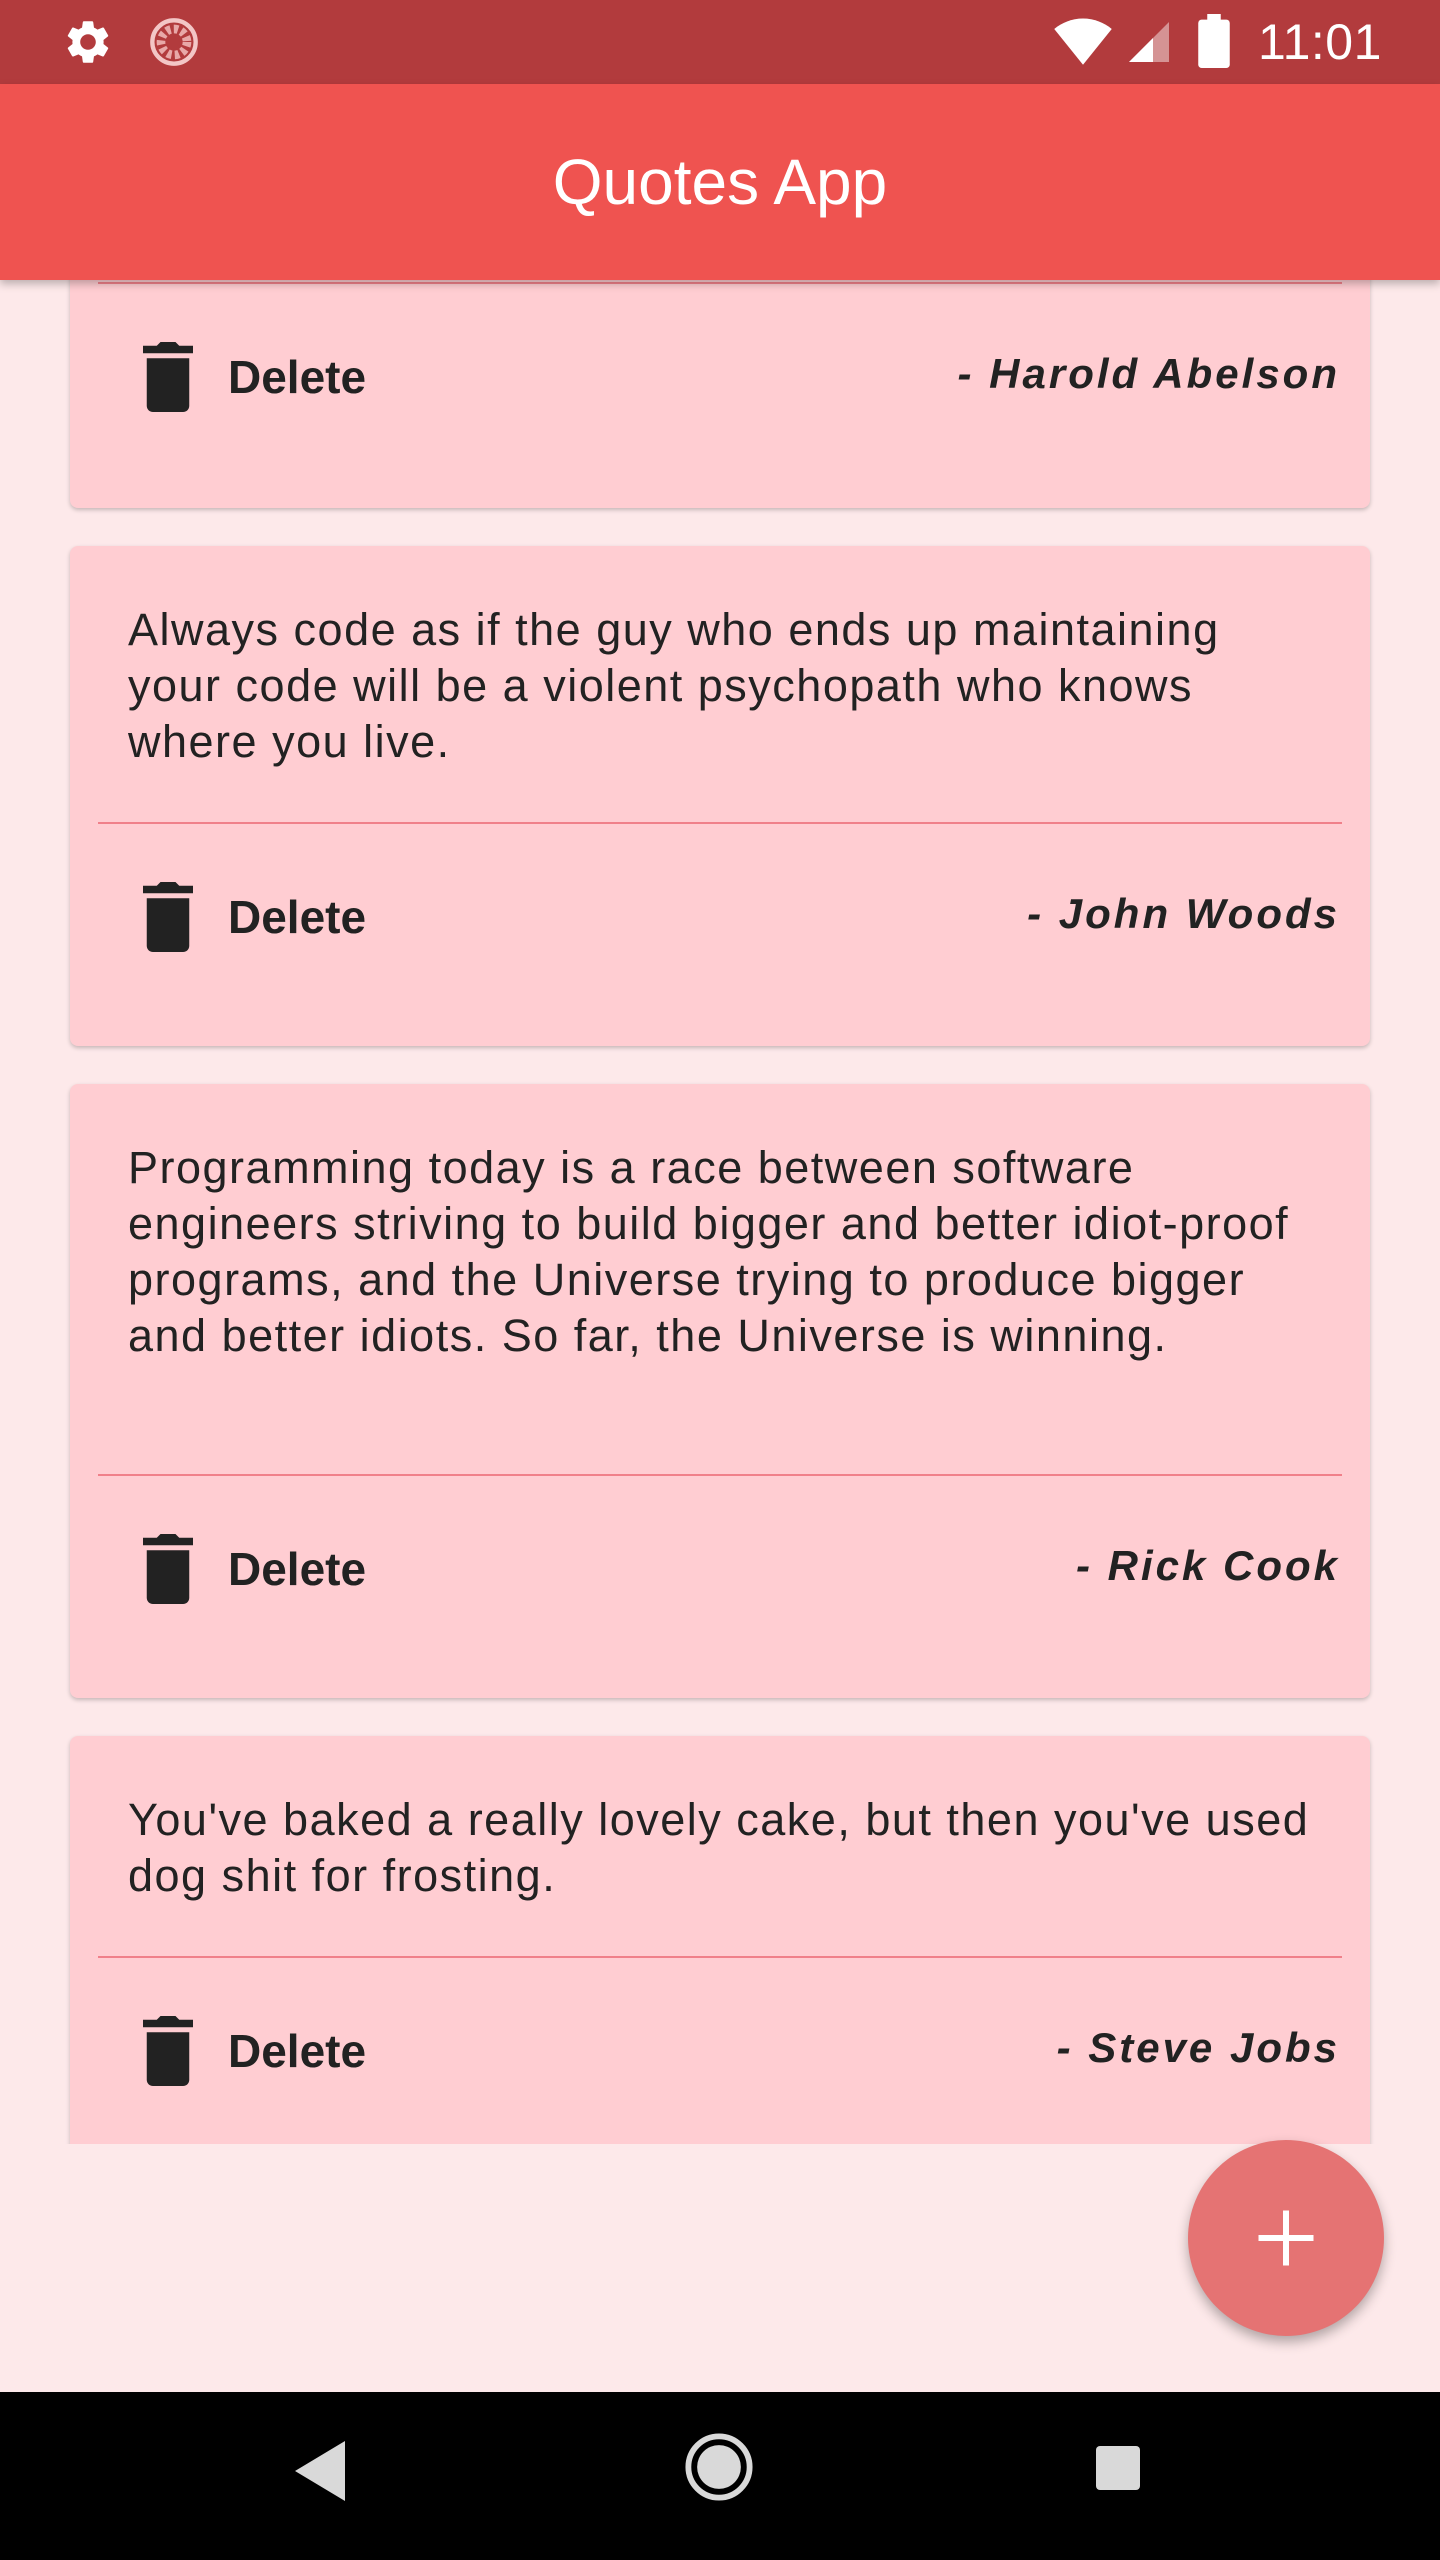 The height and width of the screenshot is (2560, 1440). Describe the element at coordinates (1183, 913) in the screenshot. I see `quote-author: - John Woods` at that location.